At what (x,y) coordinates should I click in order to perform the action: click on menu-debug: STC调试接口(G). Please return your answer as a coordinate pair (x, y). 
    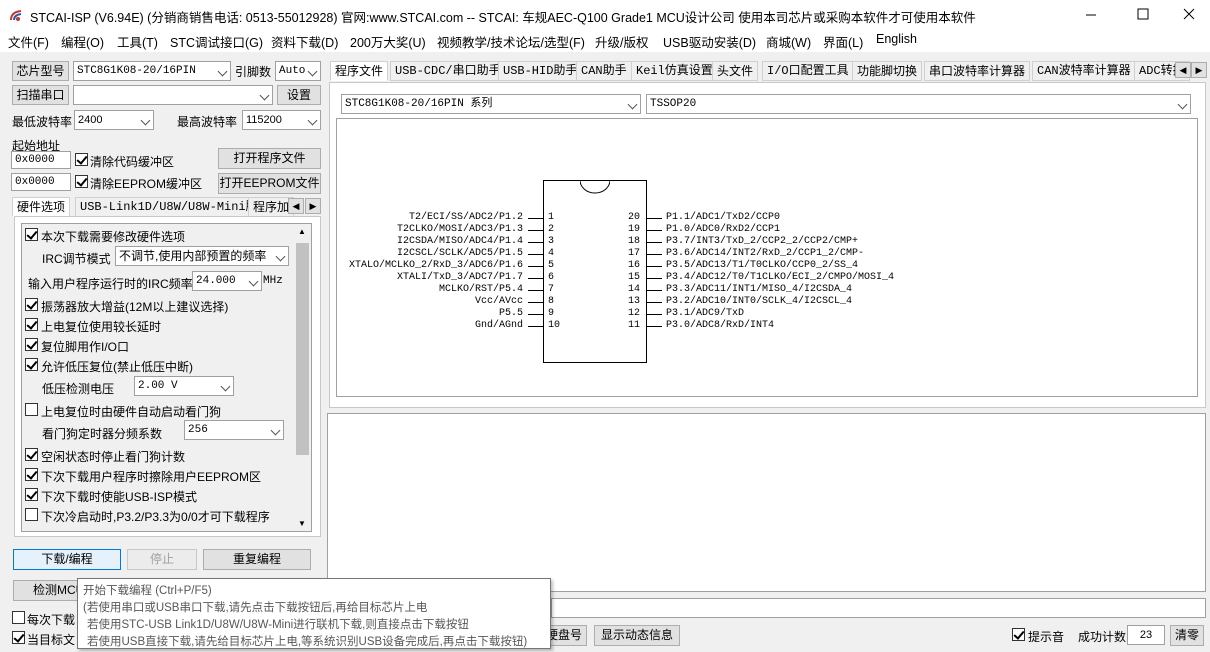
    Looking at the image, I should click on (216, 41).